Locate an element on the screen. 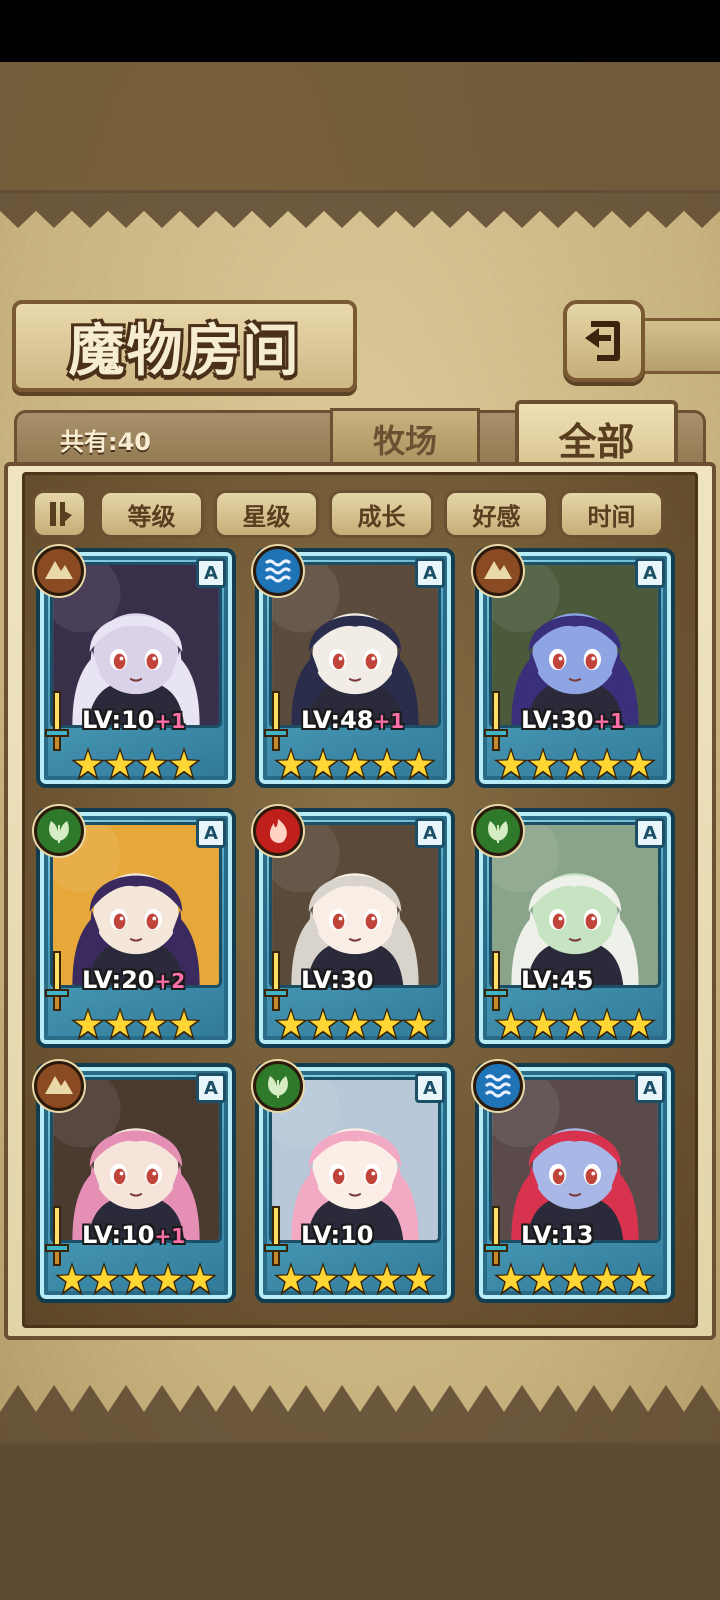  level-value: LV:48 is located at coordinates (337, 720).